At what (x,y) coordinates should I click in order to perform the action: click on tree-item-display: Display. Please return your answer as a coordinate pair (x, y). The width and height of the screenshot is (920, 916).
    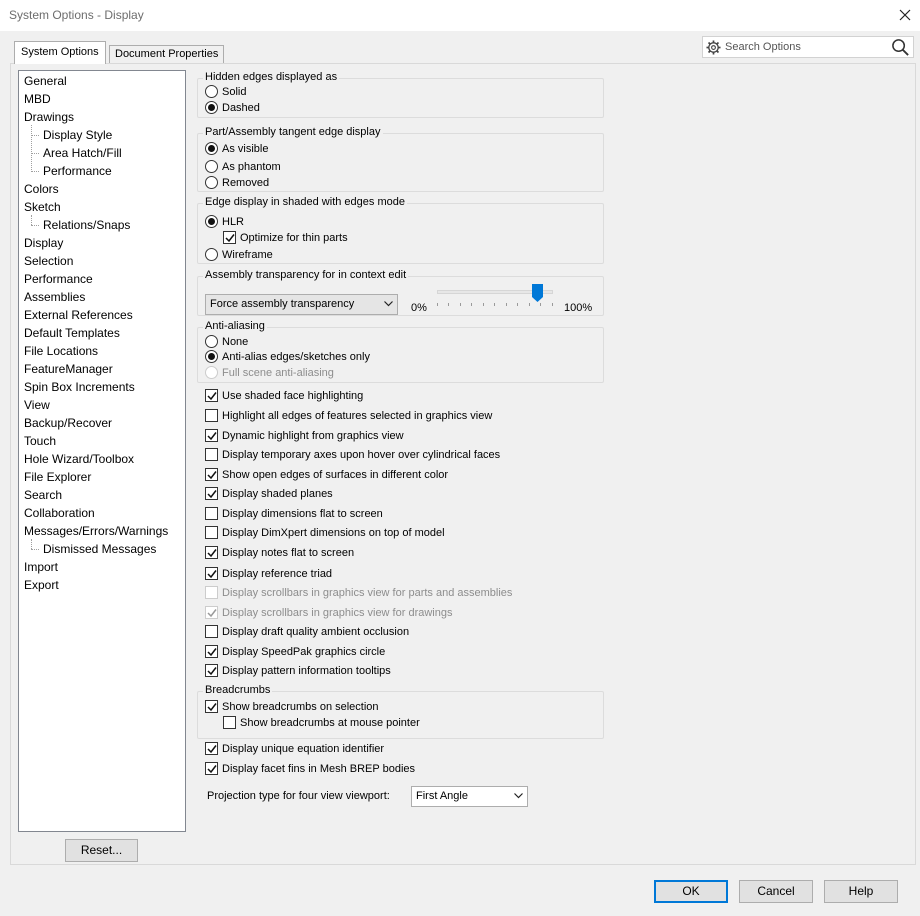
    Looking at the image, I should click on (43, 243).